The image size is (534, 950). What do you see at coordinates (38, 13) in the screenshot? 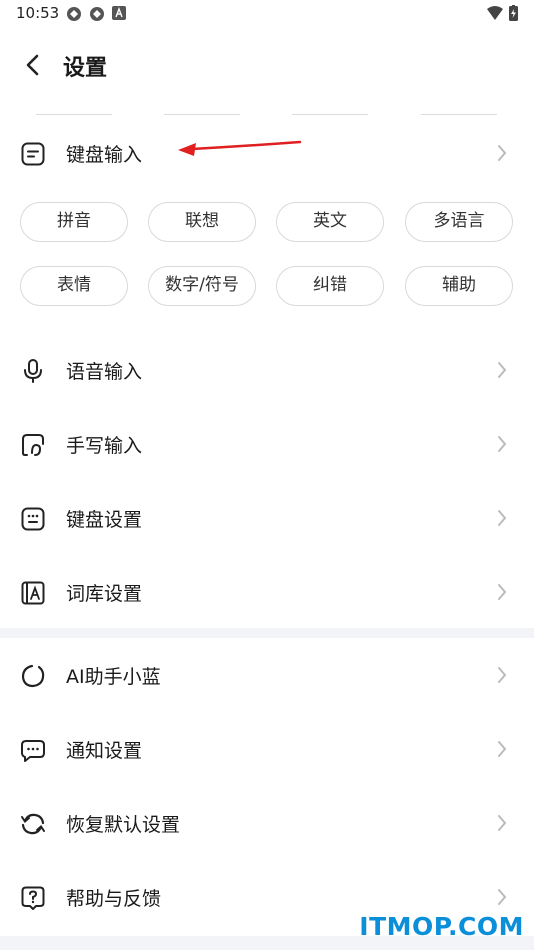
I see `status-time: 10:53` at bounding box center [38, 13].